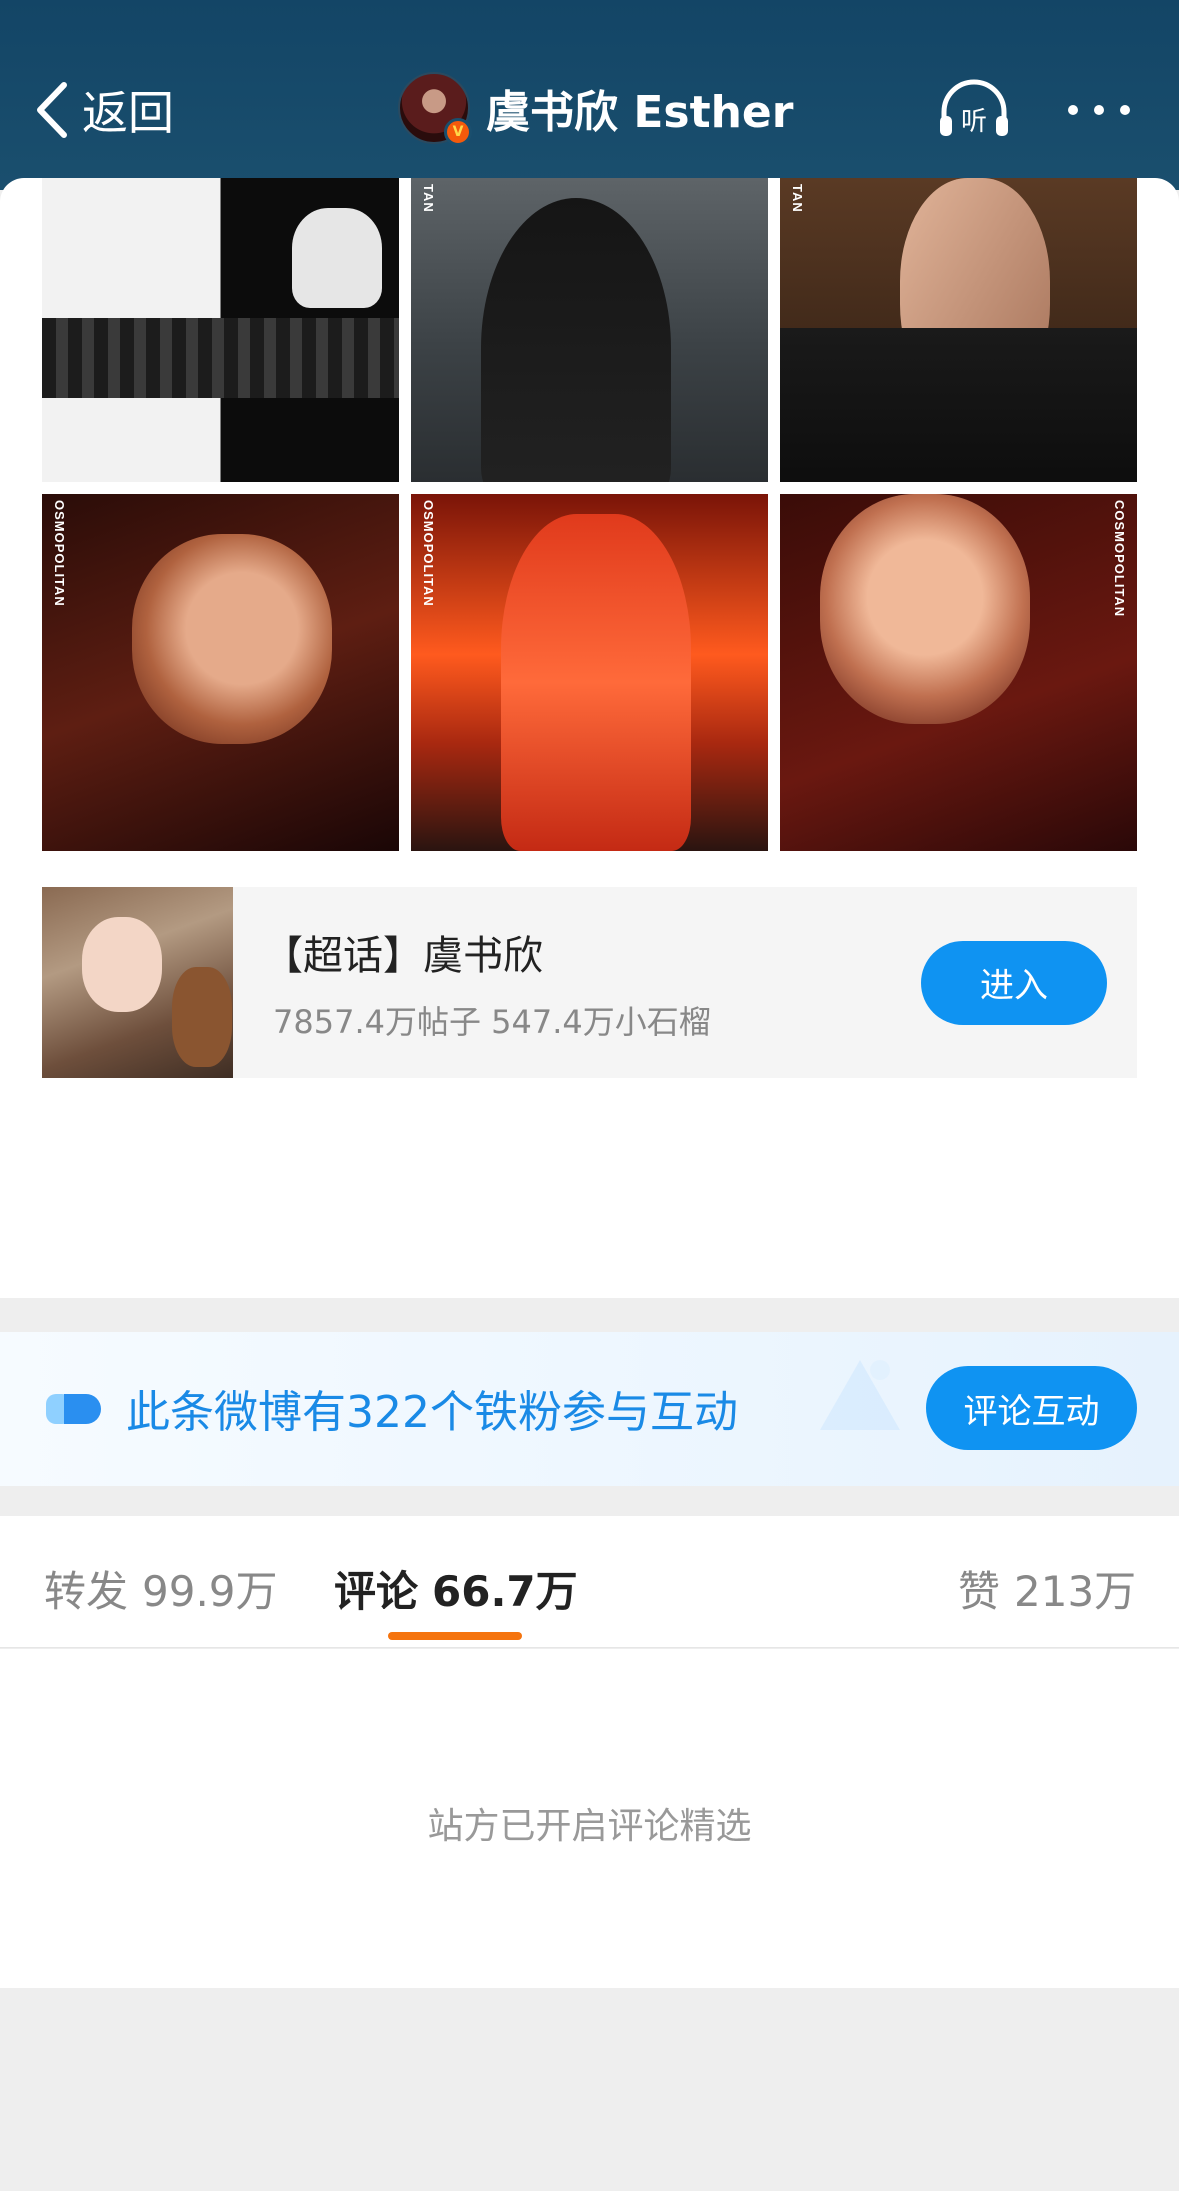 This screenshot has height=2191, width=1179. I want to click on fans-badge-icon, so click(73, 1409).